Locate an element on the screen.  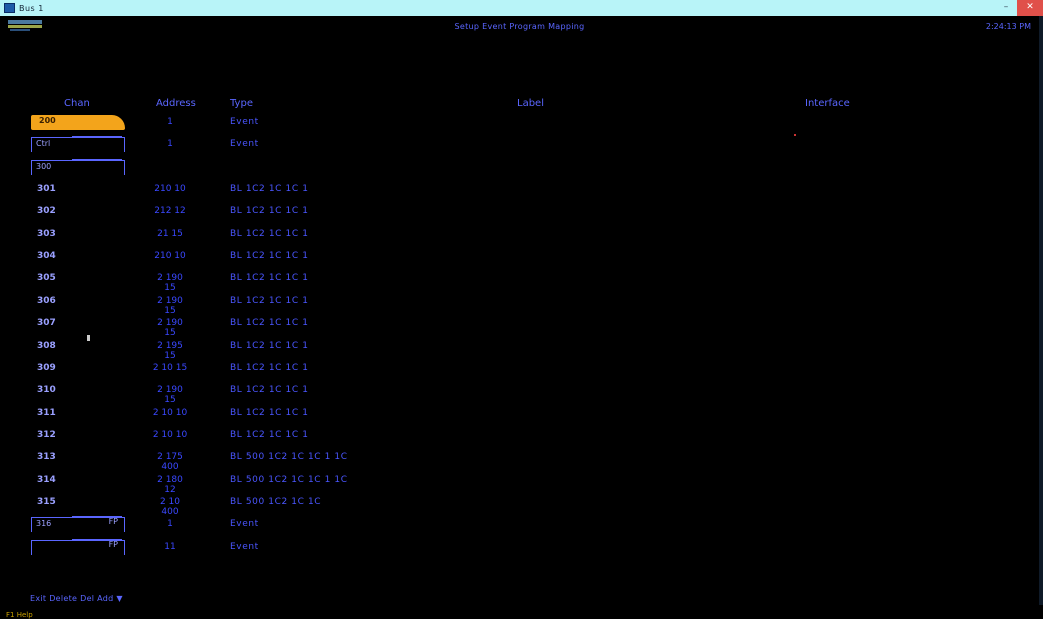
header-channel: Chan is located at coordinates (77, 103).